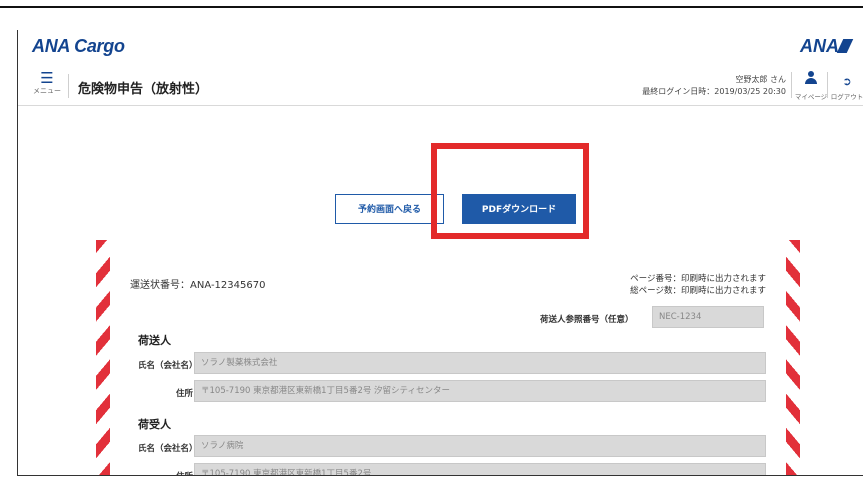  Describe the element at coordinates (184, 472) in the screenshot. I see `consignee-address-label: 住所` at that location.